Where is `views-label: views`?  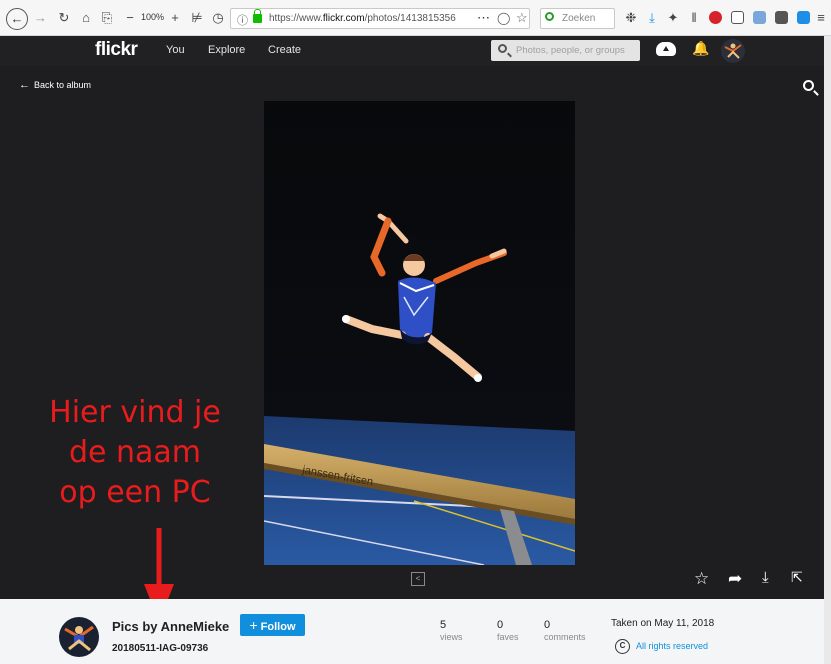 views-label: views is located at coordinates (451, 637).